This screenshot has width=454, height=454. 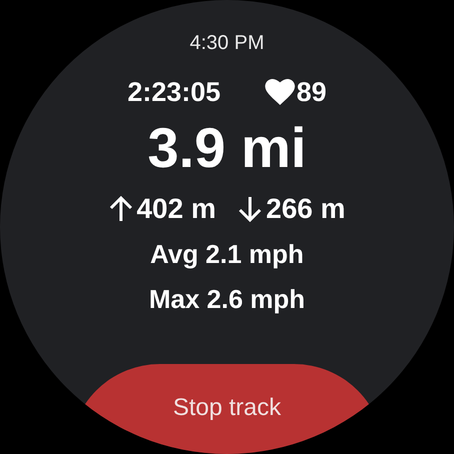 What do you see at coordinates (250, 209) in the screenshot?
I see `down-arrow-icon` at bounding box center [250, 209].